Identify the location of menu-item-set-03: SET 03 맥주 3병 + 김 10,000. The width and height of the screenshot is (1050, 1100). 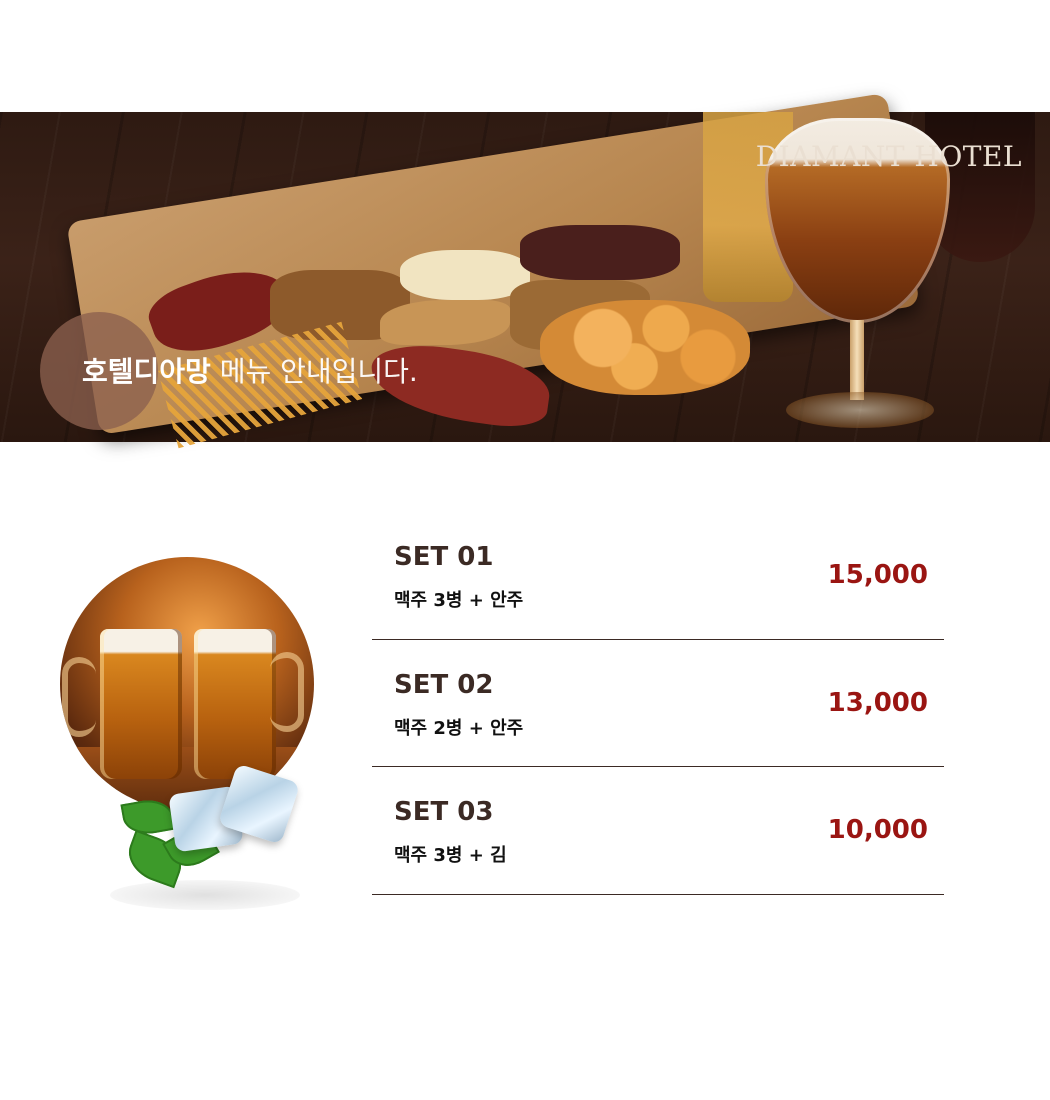
(658, 831).